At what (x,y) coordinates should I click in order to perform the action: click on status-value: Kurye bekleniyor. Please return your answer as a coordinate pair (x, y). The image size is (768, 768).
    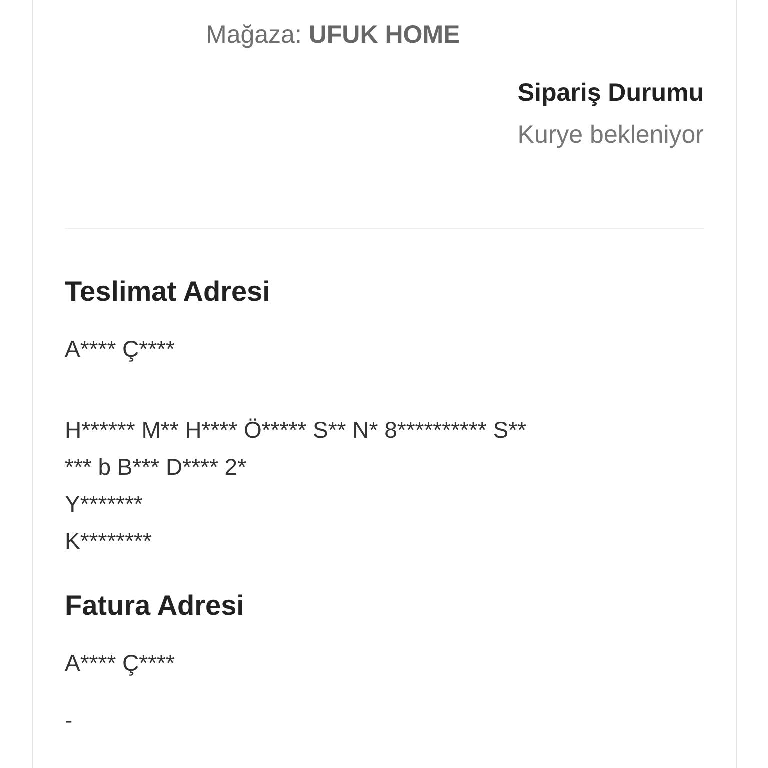
    Looking at the image, I should click on (611, 135).